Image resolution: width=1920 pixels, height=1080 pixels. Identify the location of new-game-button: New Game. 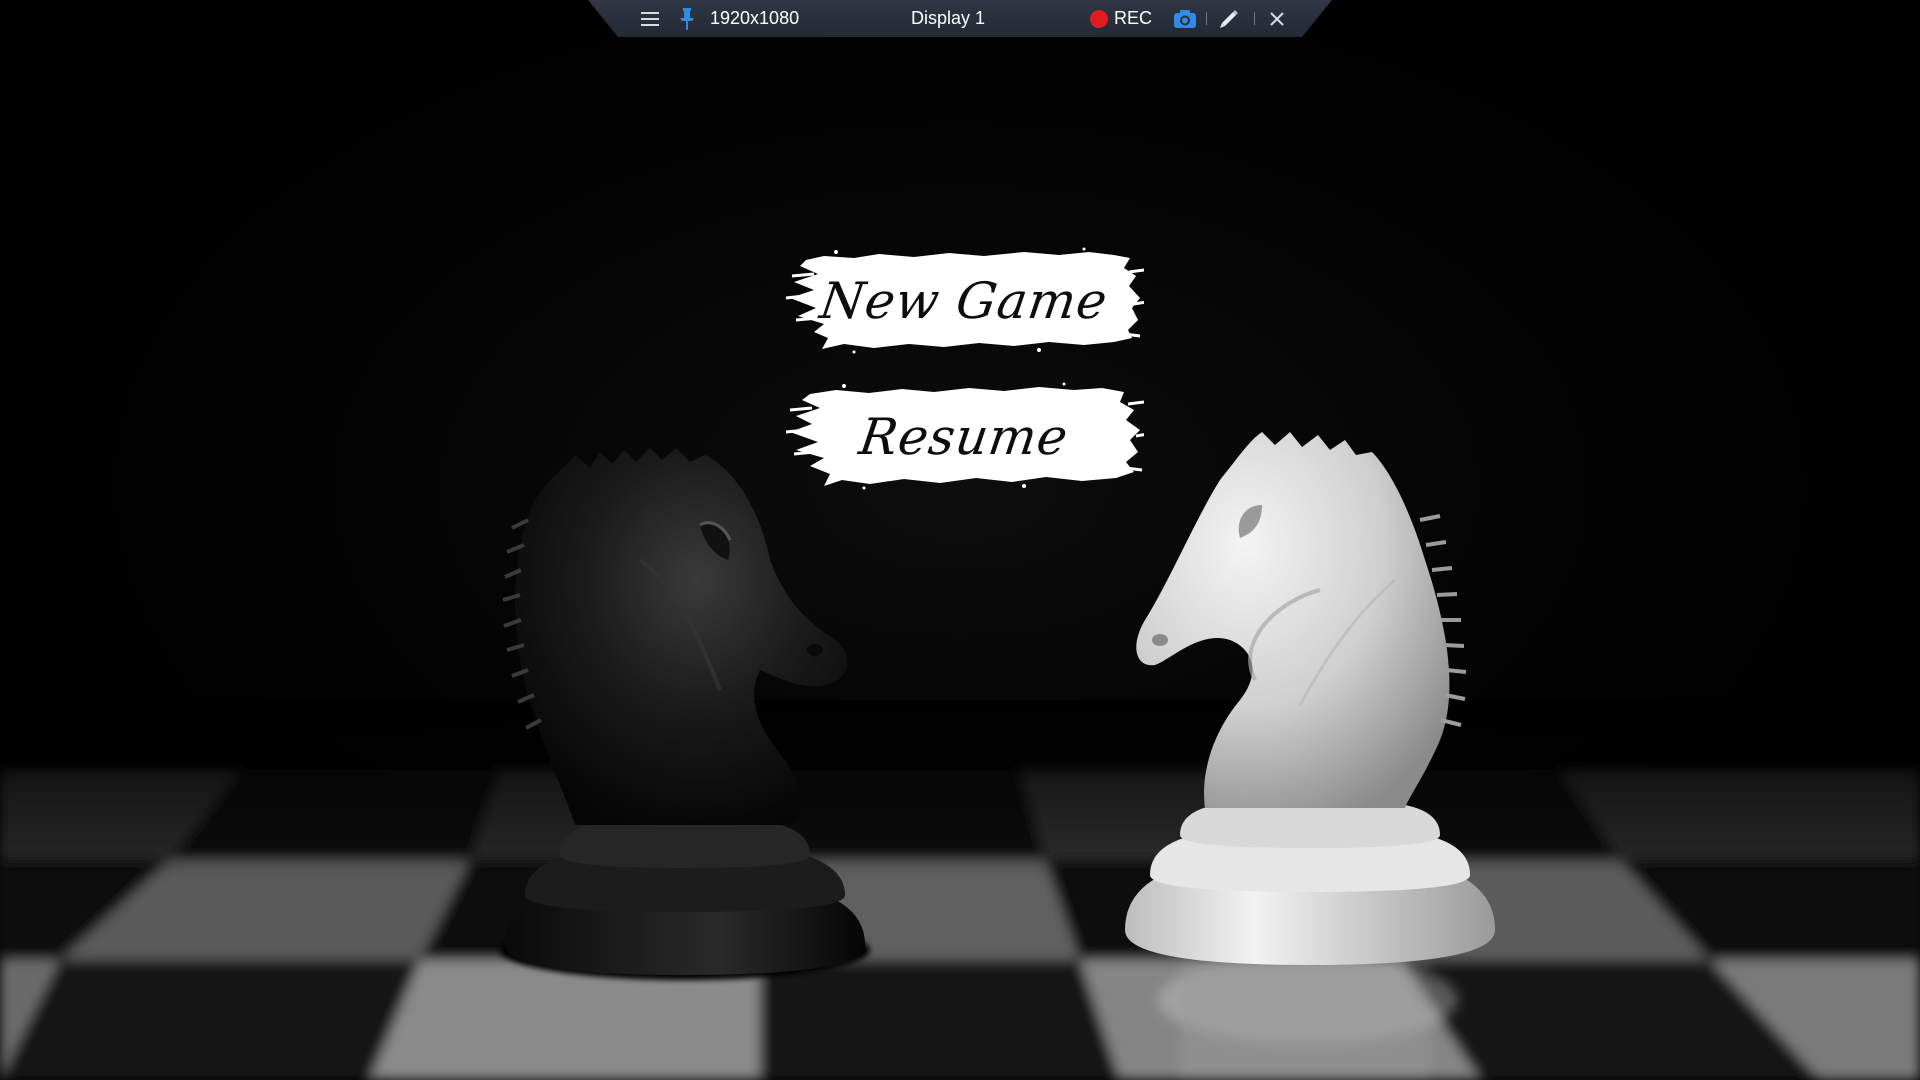
(964, 301).